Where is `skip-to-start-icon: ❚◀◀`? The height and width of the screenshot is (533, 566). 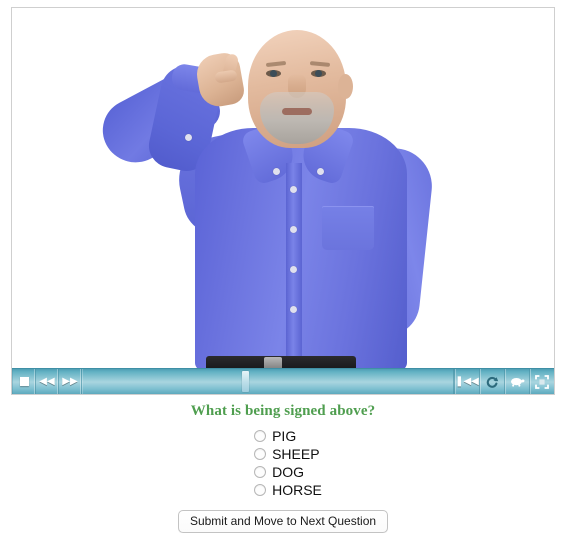
skip-to-start-icon: ❚◀◀ is located at coordinates (467, 381).